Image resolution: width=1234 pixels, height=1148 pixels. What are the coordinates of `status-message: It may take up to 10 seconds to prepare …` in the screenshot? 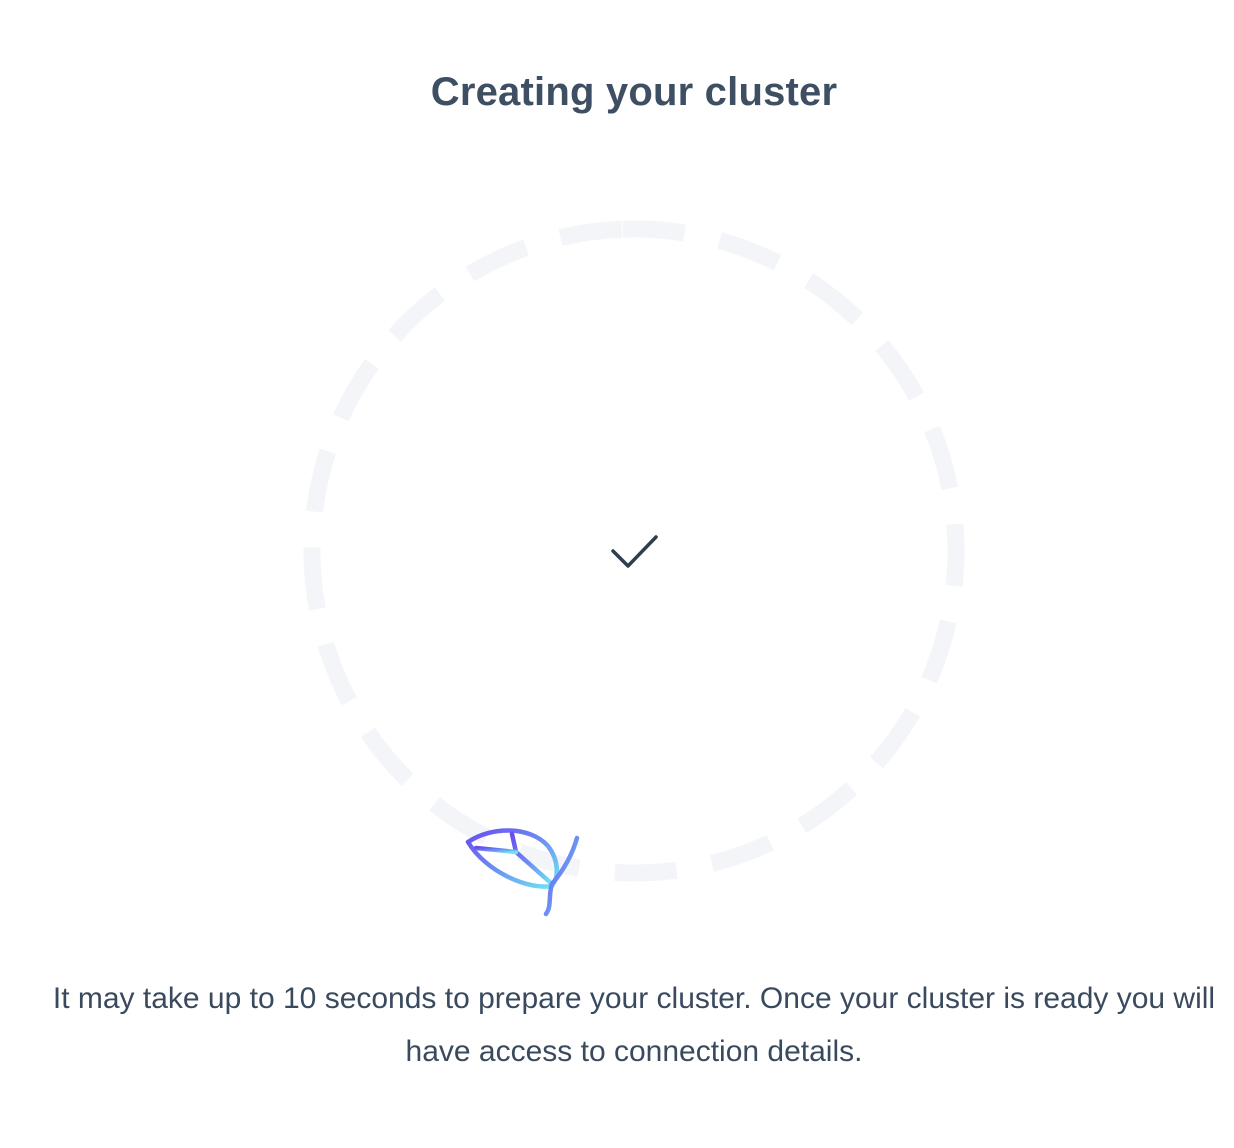 It's located at (634, 1025).